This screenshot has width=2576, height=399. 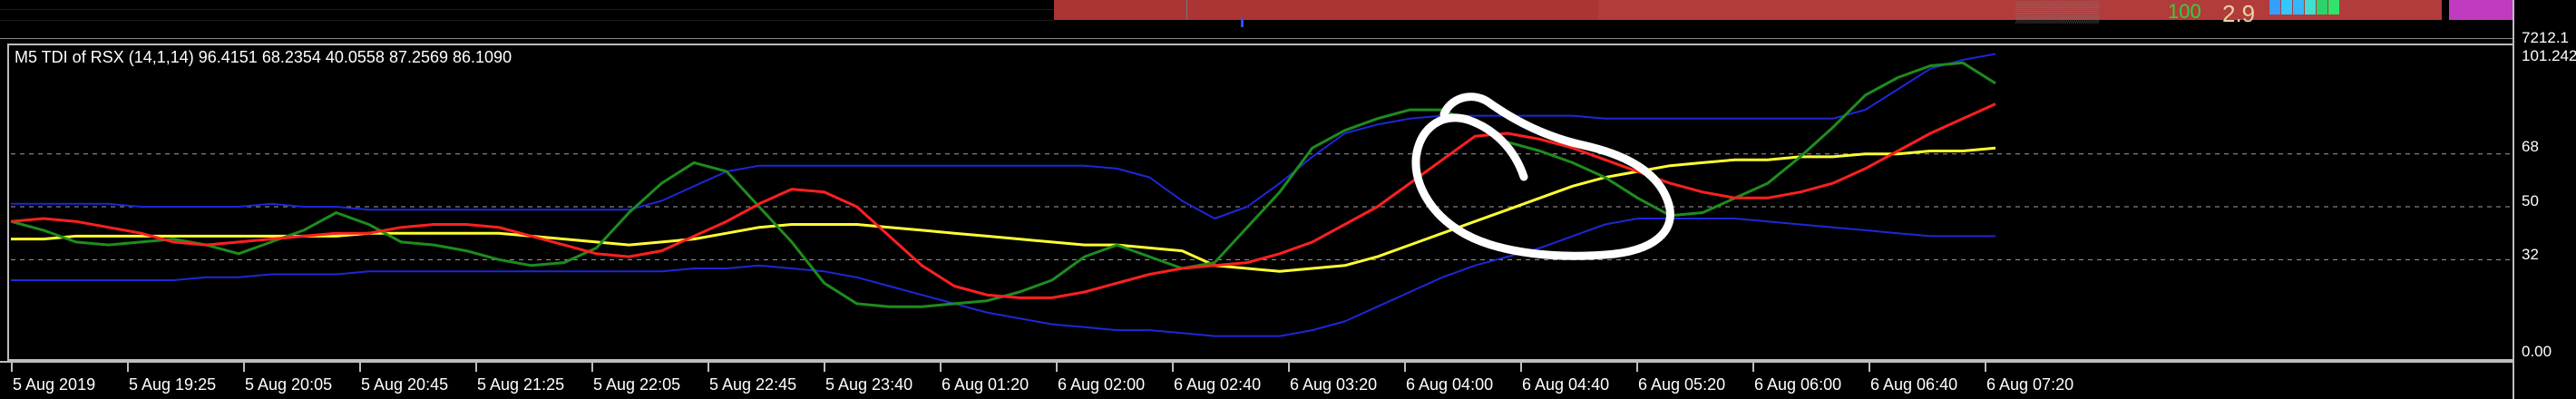 I want to click on axis-label-32: 32, so click(x=2530, y=255).